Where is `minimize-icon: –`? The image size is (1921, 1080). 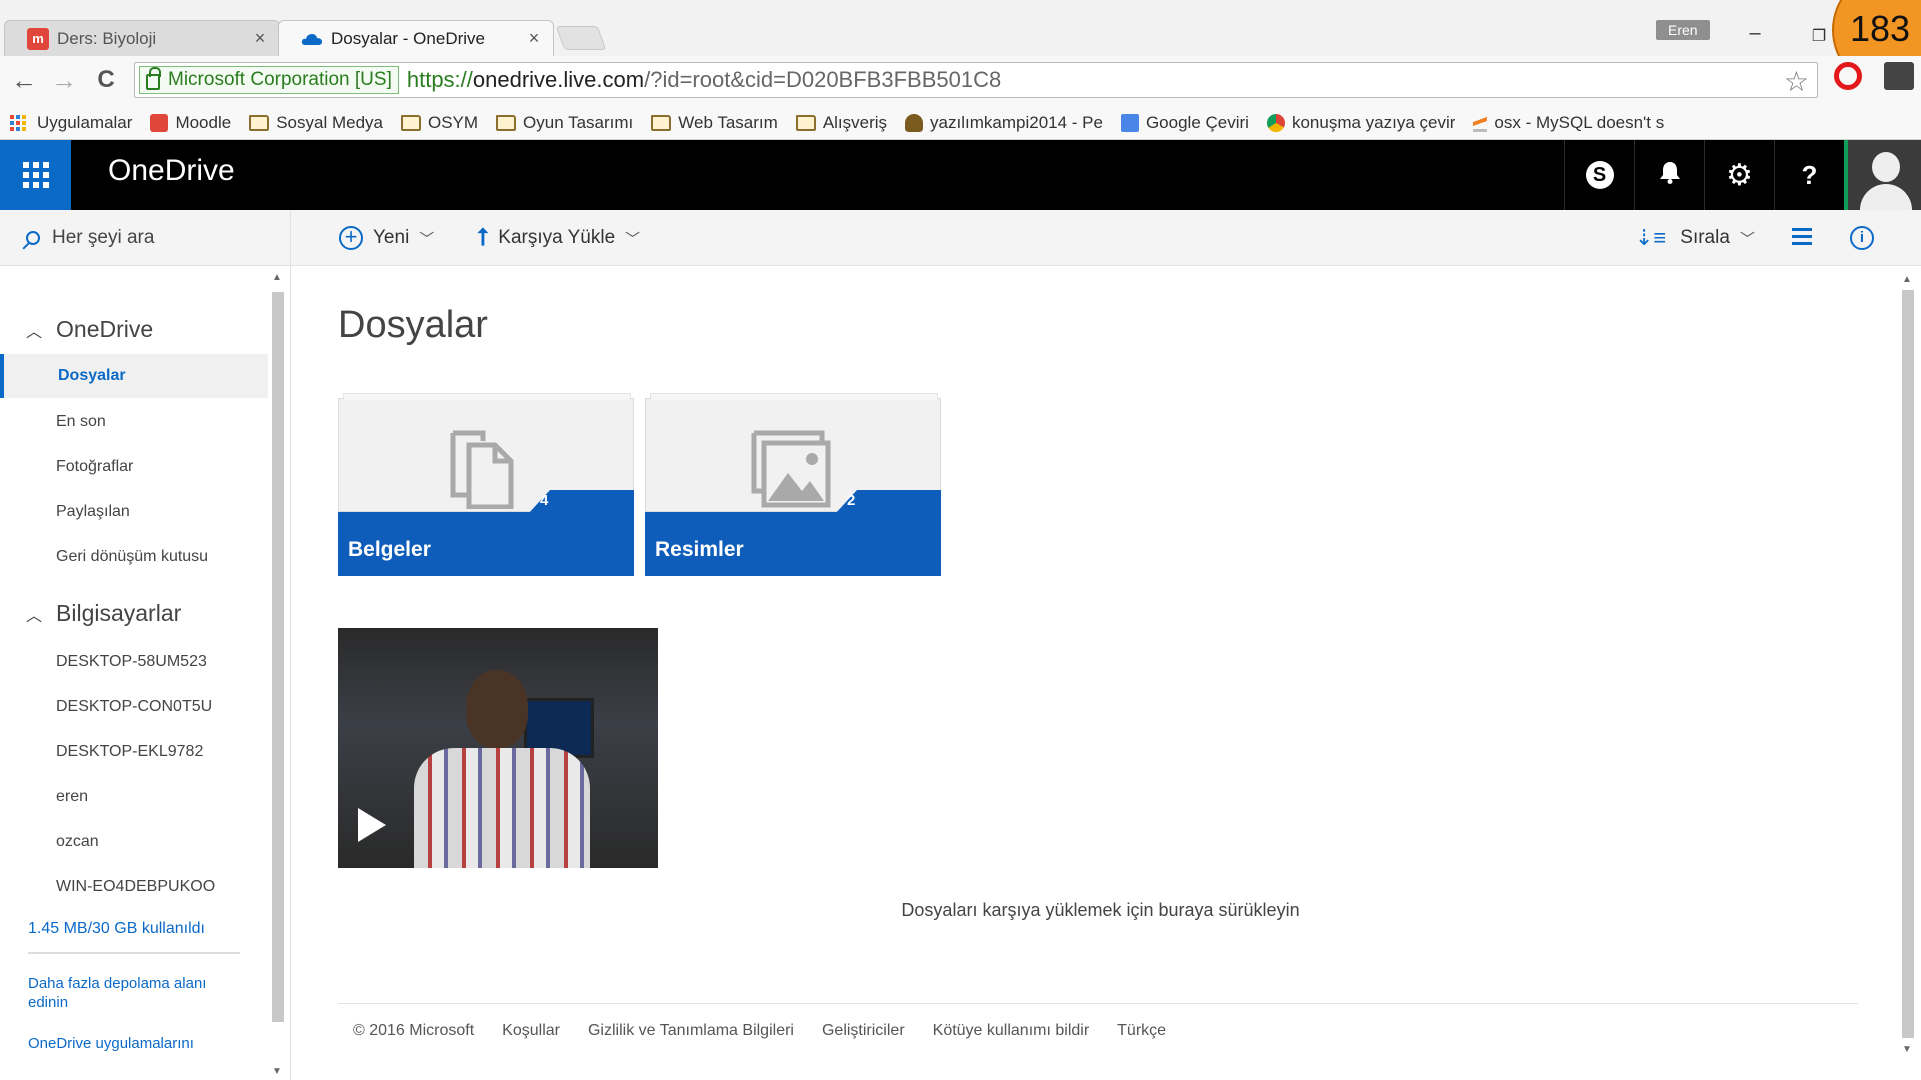
minimize-icon: – is located at coordinates (1755, 33).